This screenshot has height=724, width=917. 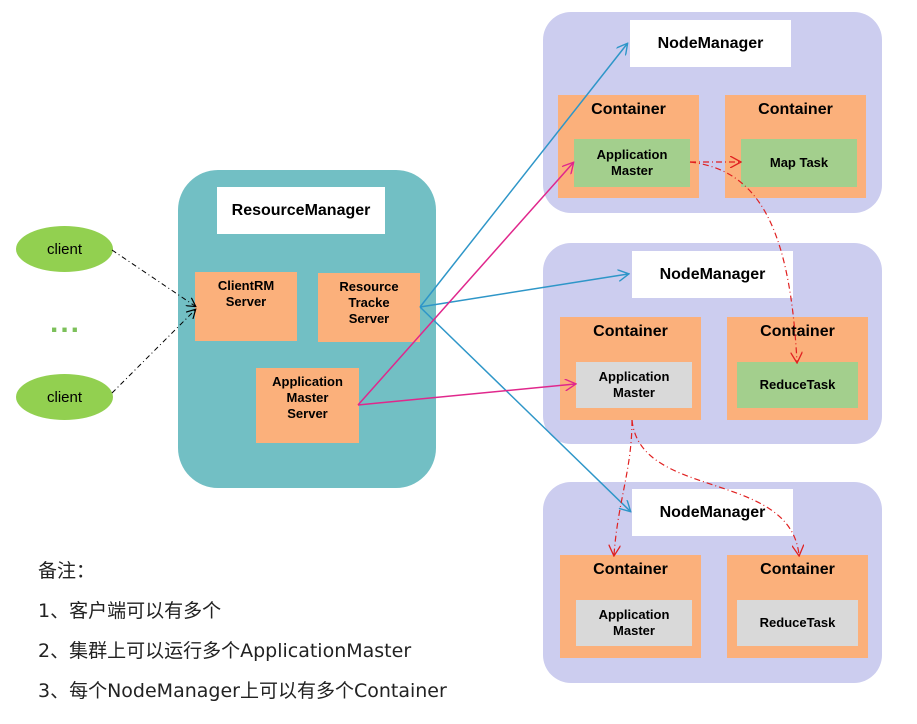 What do you see at coordinates (242, 691) in the screenshot?
I see `notes-item: 3、每个NodeManager上可以有多个Container` at bounding box center [242, 691].